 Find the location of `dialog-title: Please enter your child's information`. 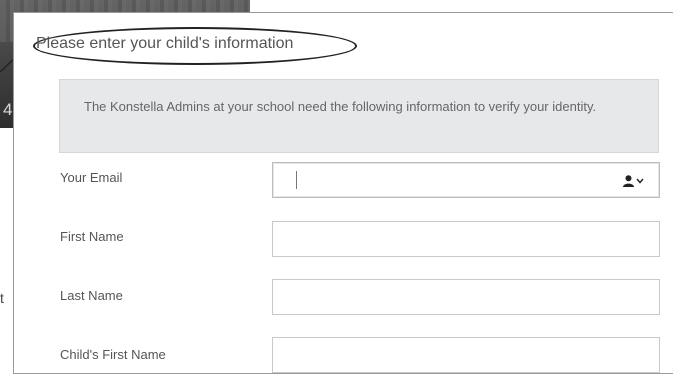

dialog-title: Please enter your child's information is located at coordinates (165, 43).